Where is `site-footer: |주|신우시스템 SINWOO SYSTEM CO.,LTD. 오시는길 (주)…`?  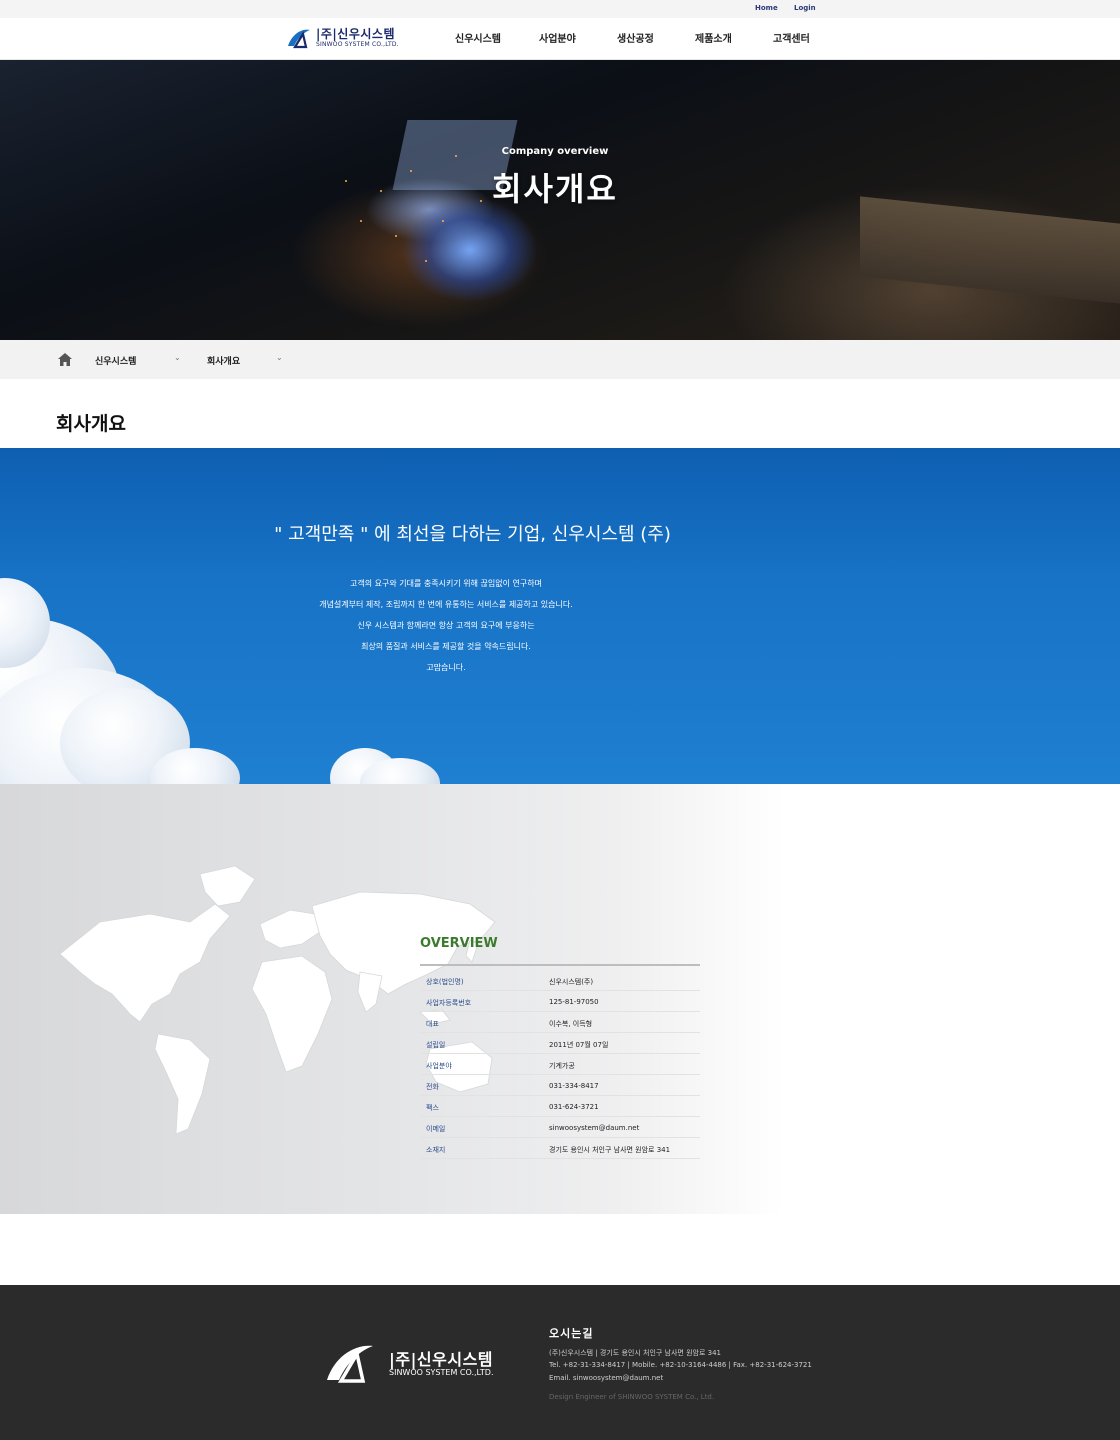 site-footer: |주|신우시스템 SINWOO SYSTEM CO.,LTD. 오시는길 (주)… is located at coordinates (560, 1362).